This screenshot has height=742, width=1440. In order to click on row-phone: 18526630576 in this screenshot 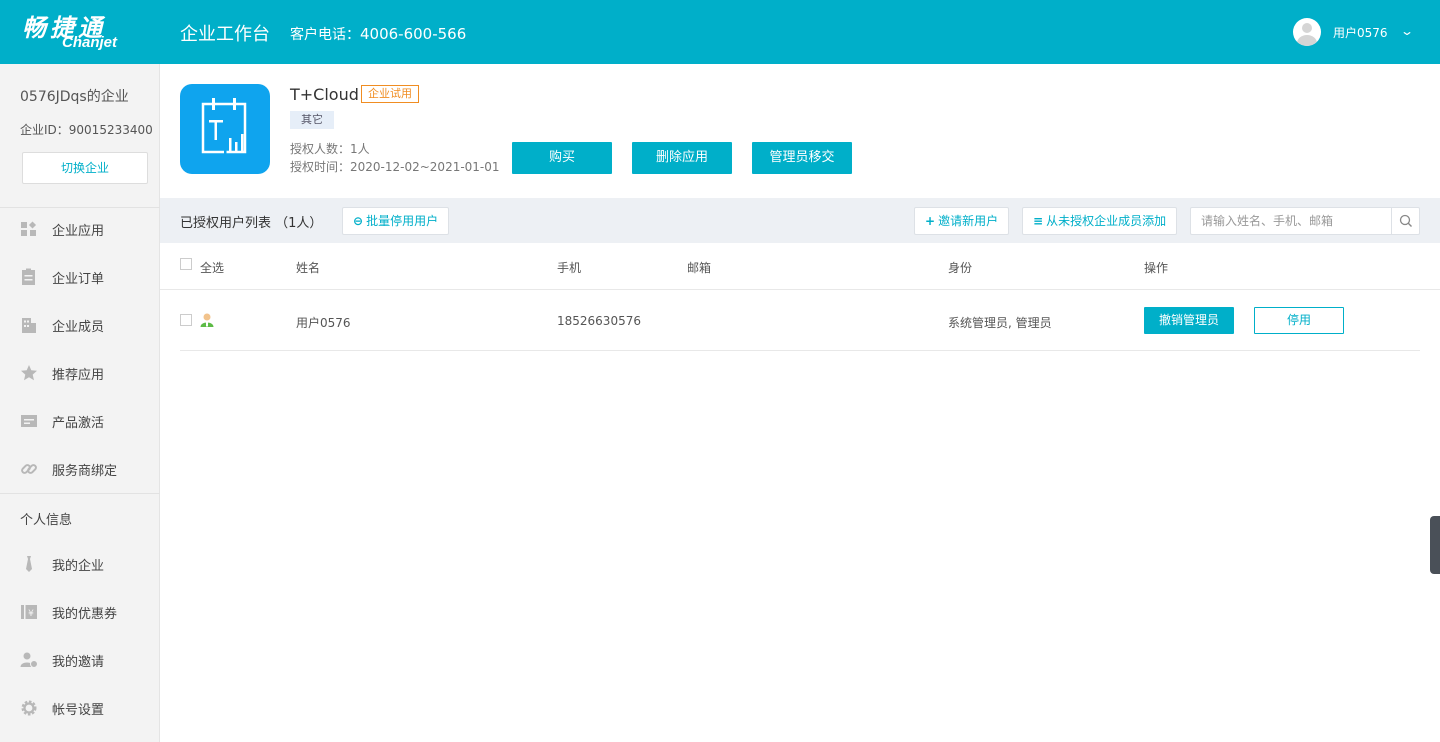, I will do `click(599, 321)`.